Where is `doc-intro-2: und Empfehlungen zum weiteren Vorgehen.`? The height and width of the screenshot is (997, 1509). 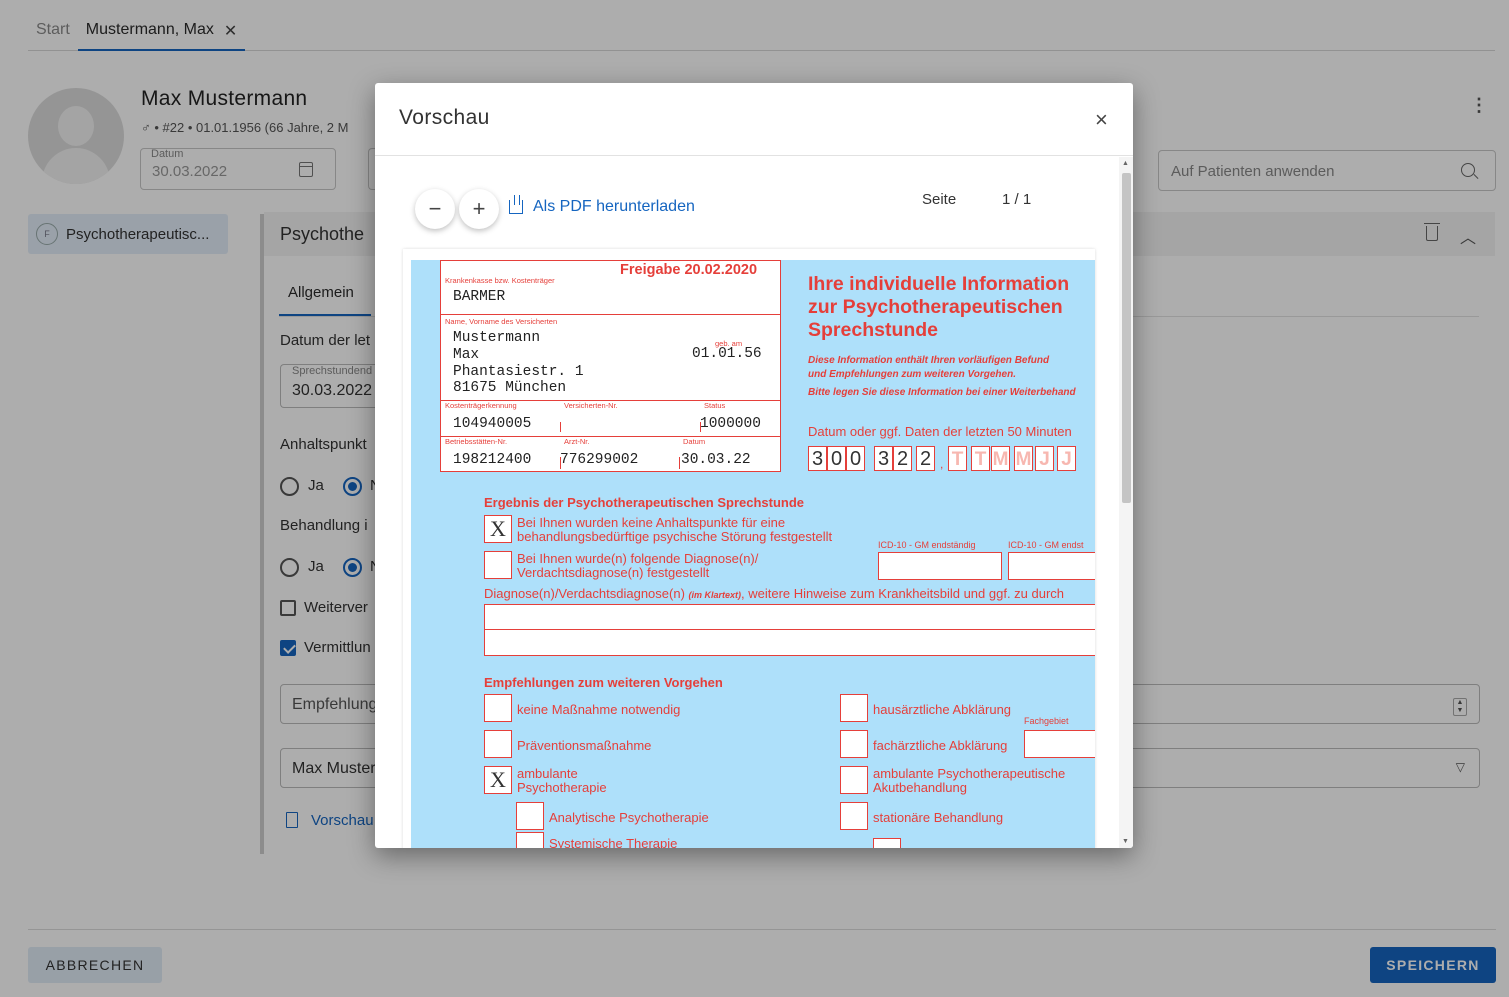 doc-intro-2: und Empfehlungen zum weiteren Vorgehen. is located at coordinates (912, 374).